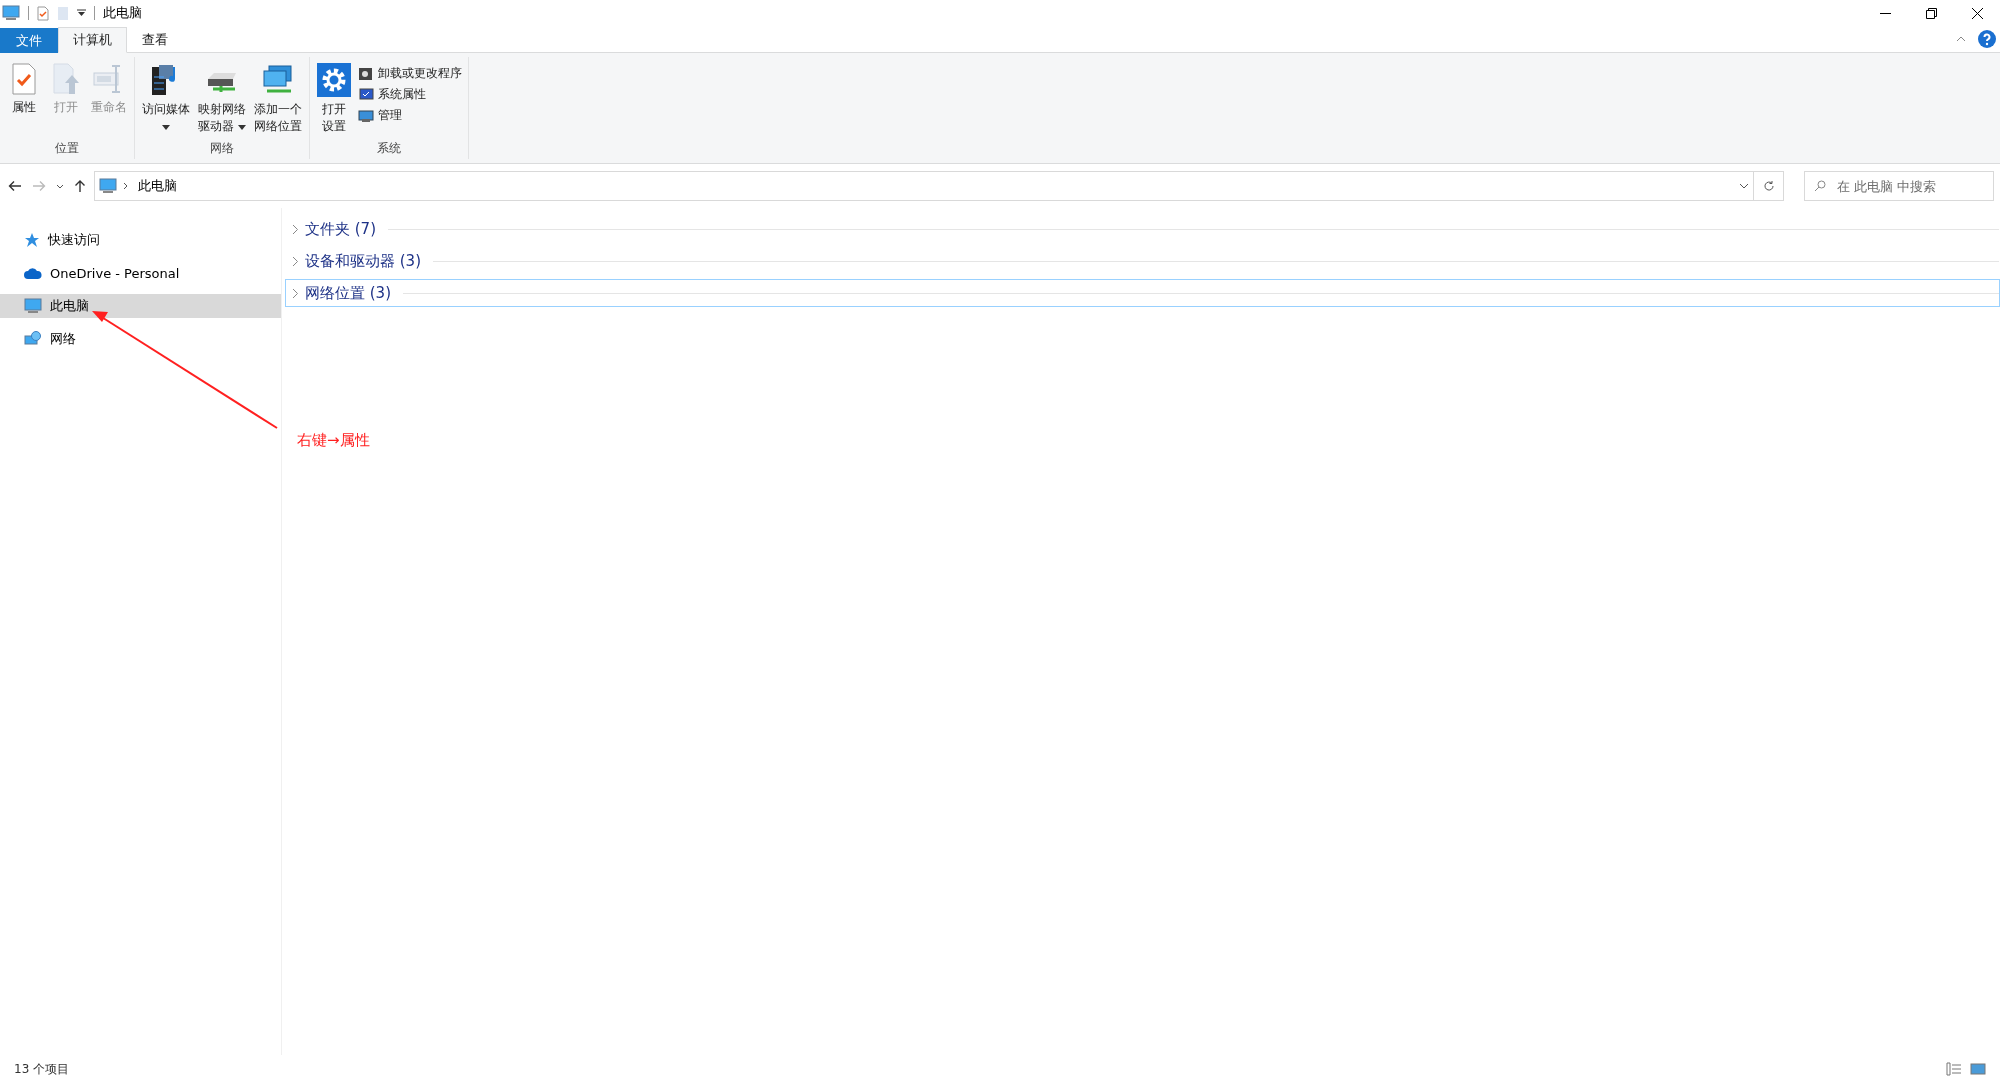 This screenshot has width=2000, height=1083. I want to click on forward-arrow-icon, so click(39, 186).